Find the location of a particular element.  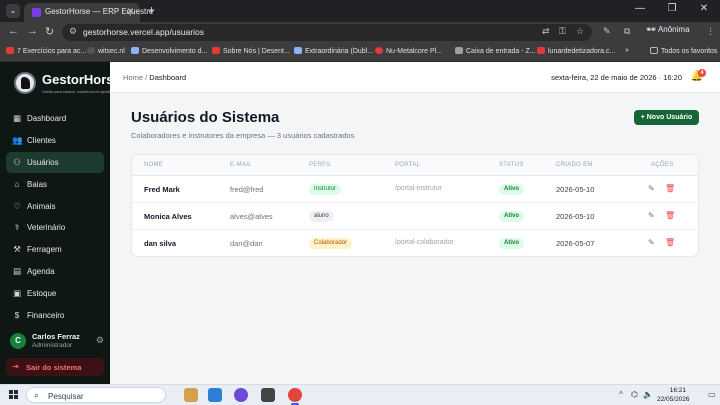

sidebar-item-label: Clientes is located at coordinates (41, 140).